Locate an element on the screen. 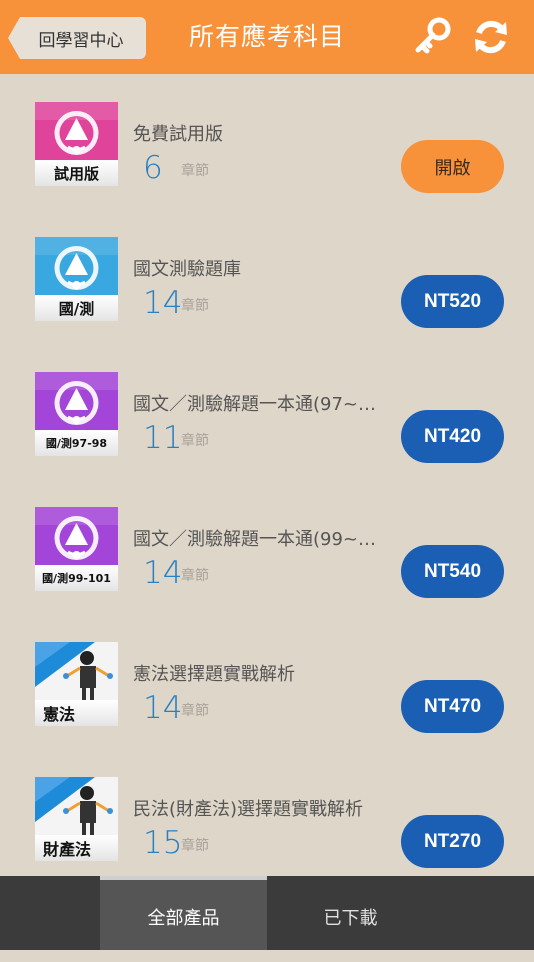 The image size is (534, 962). product-row: 國/測97-98 國文／測驗解題一本通(97~… 11 章節 NT420 is located at coordinates (267, 411).